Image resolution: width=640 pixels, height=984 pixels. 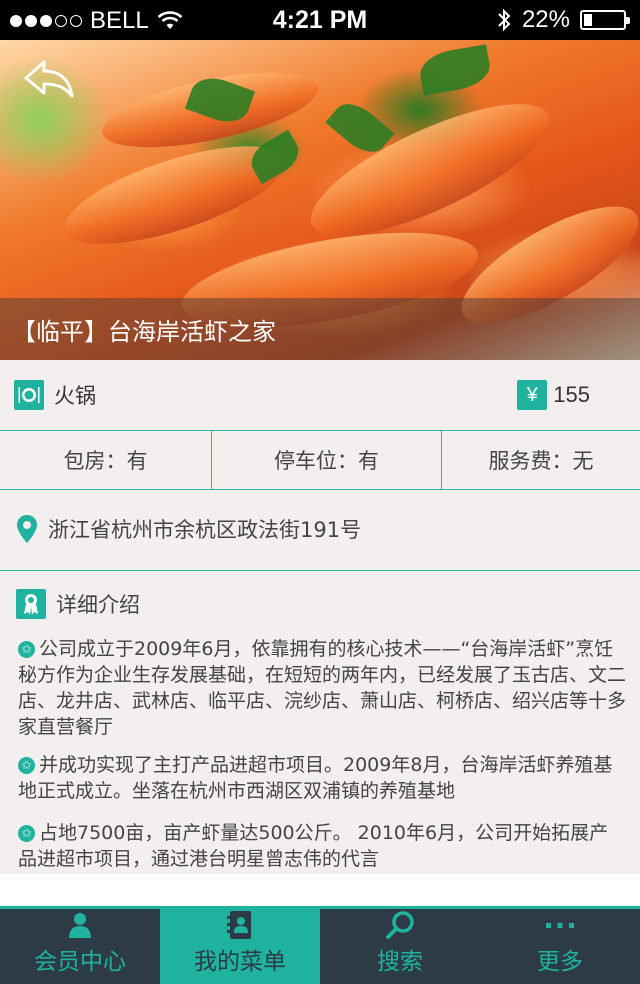 What do you see at coordinates (27, 529) in the screenshot?
I see `location-pin-icon` at bounding box center [27, 529].